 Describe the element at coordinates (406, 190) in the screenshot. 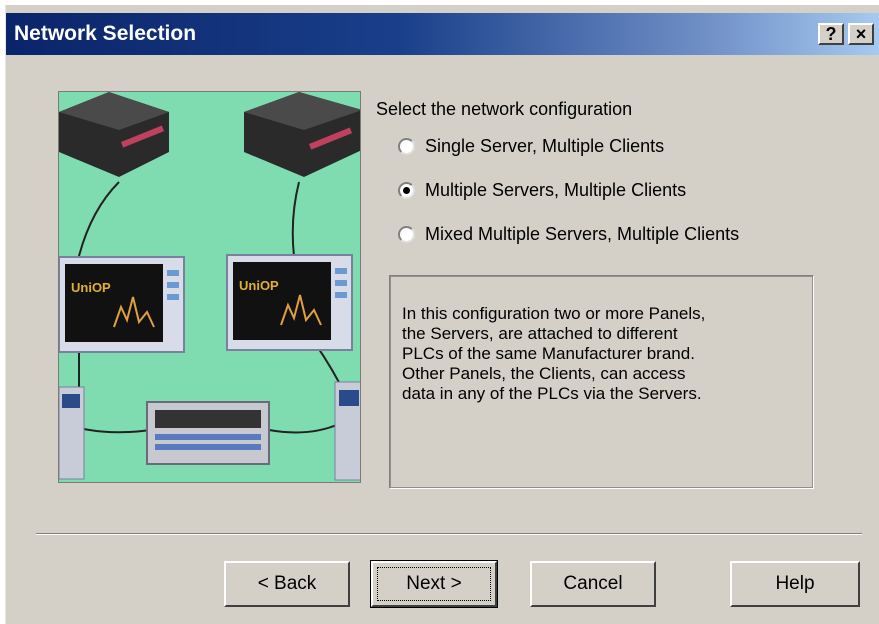

I see `radio-button-selected` at that location.